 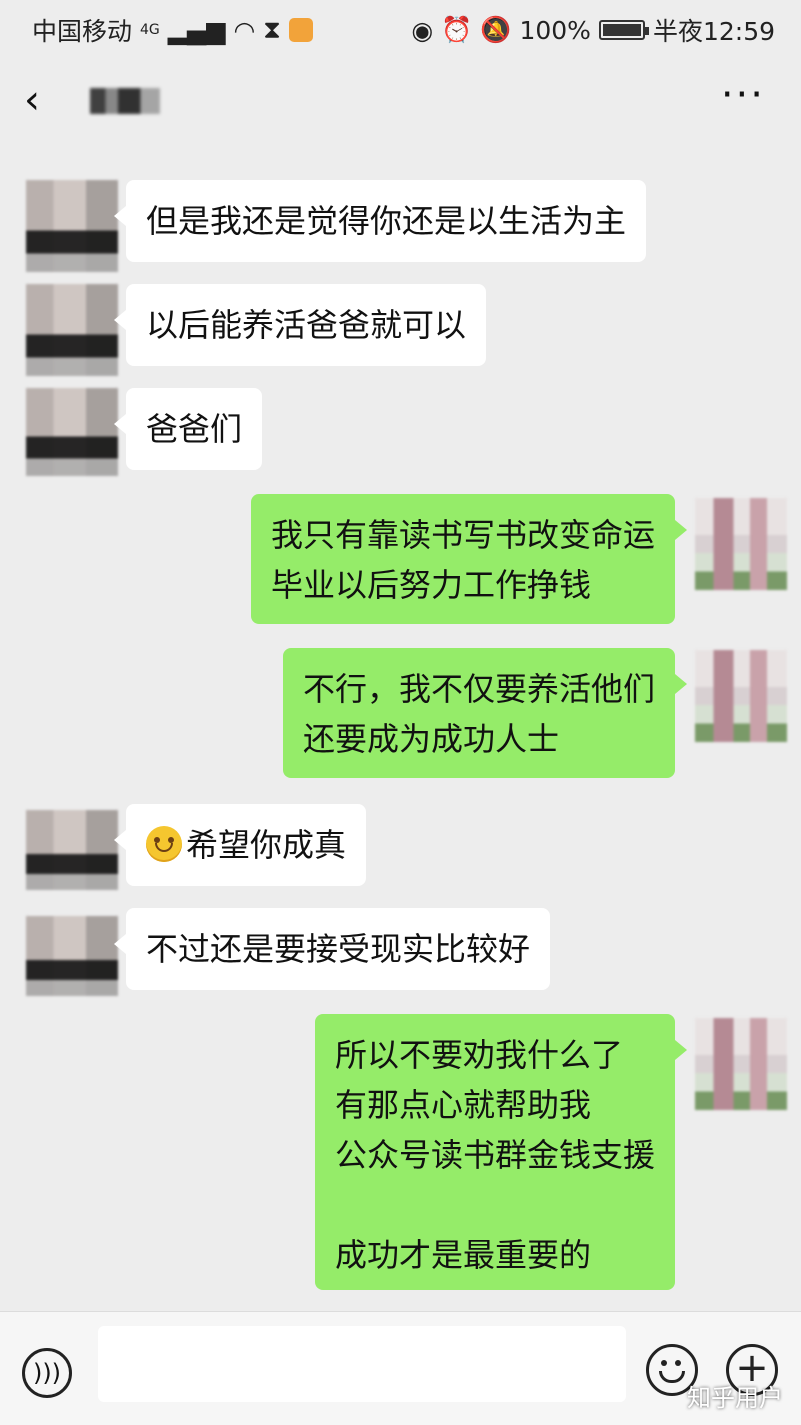 I want to click on message-text: 不行，我不仅要养活他们, so click(x=478, y=689).